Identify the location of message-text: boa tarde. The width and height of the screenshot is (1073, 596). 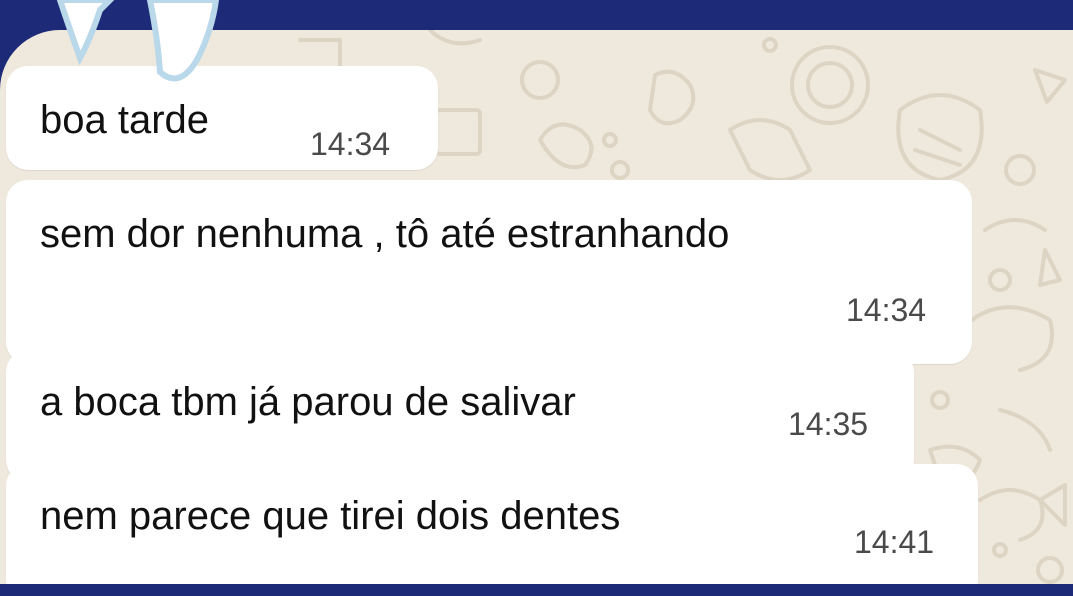
(125, 120).